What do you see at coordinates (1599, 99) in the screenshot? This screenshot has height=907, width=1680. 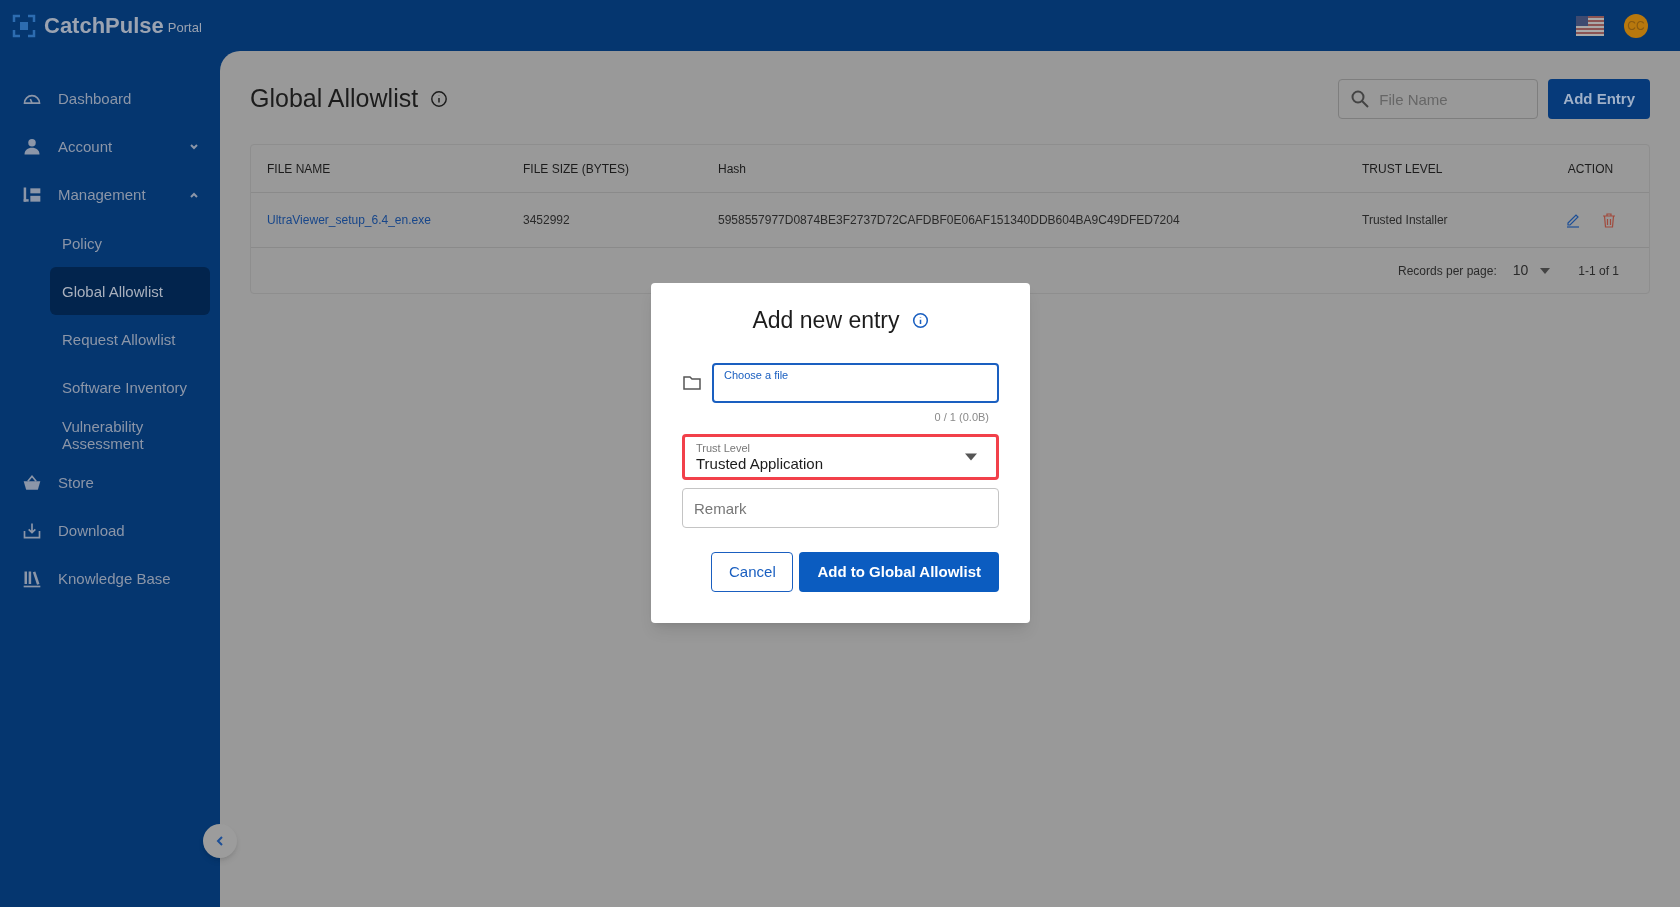 I see `add-entry-button: Add Entry` at bounding box center [1599, 99].